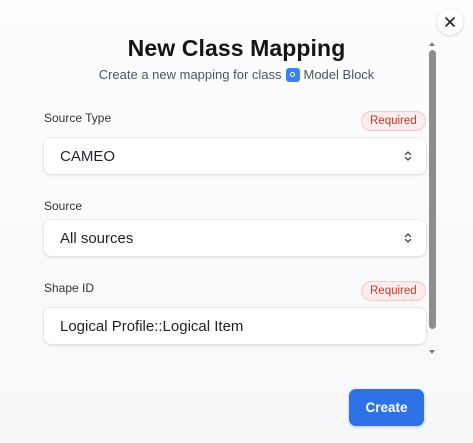 This screenshot has width=473, height=443. What do you see at coordinates (432, 189) in the screenshot?
I see `scrollbar-thumb` at bounding box center [432, 189].